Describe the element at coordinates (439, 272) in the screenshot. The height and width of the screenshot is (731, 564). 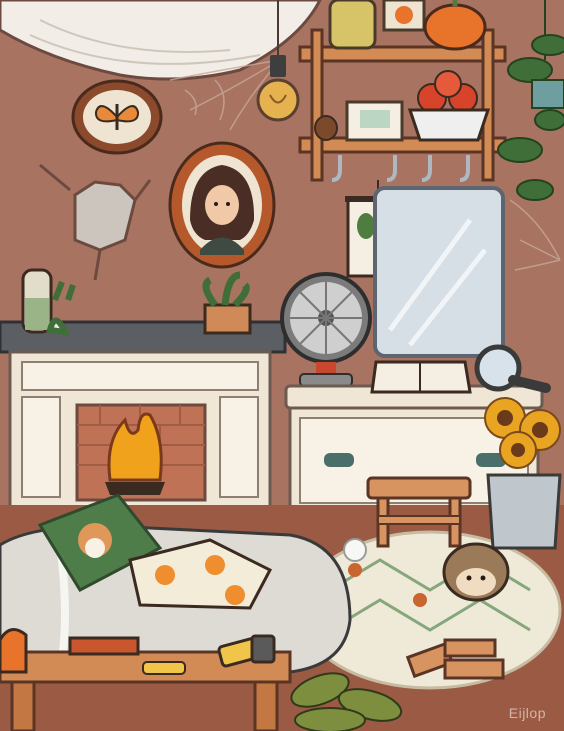
I see `mirror` at that location.